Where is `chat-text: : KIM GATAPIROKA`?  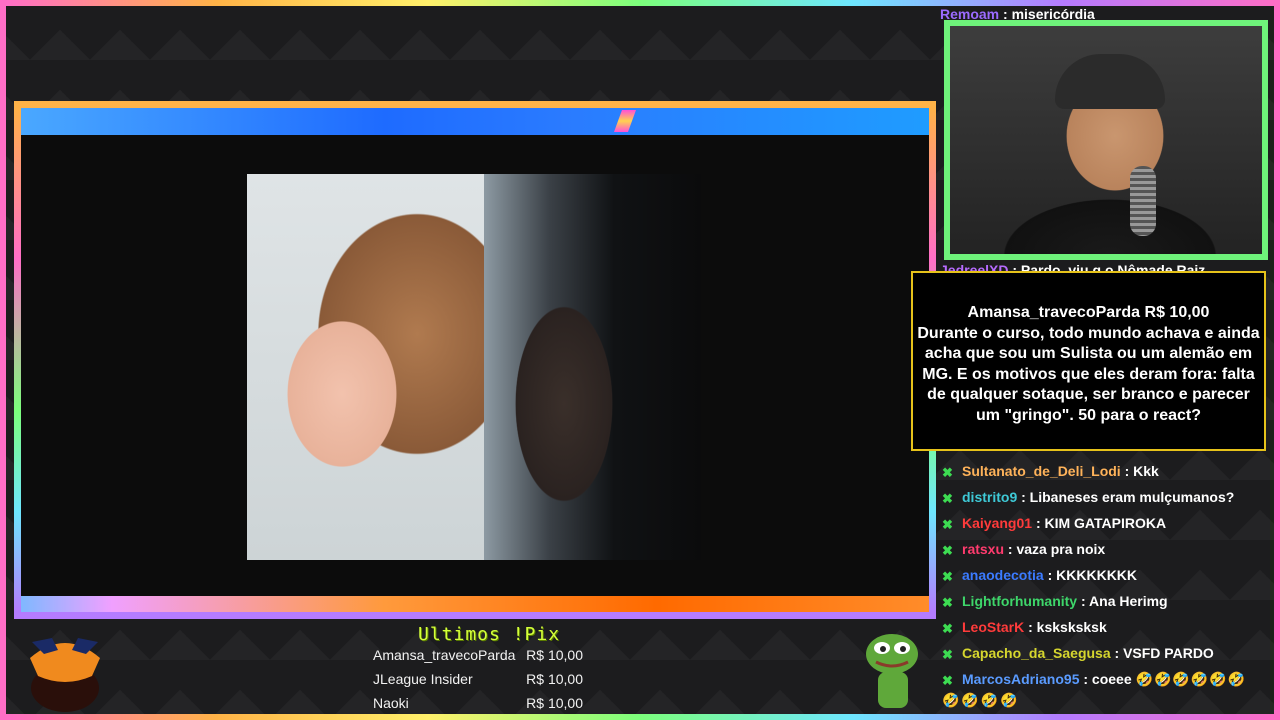
chat-text: : KIM GATAPIROKA is located at coordinates (1101, 523).